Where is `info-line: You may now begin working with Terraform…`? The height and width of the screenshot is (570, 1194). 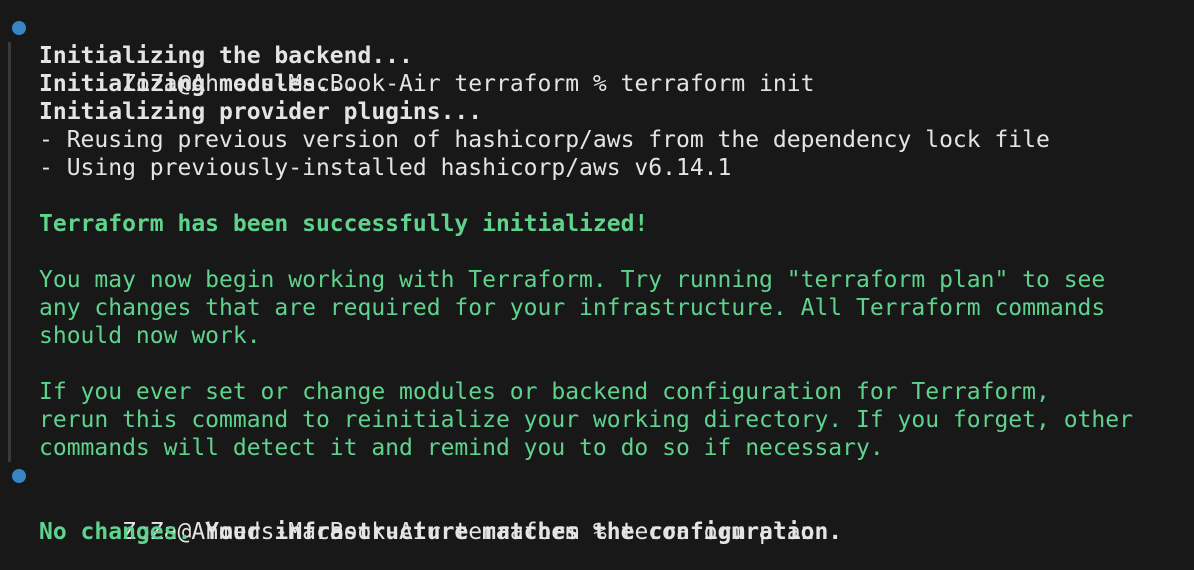 info-line: You may now begin working with Terraform… is located at coordinates (572, 280).